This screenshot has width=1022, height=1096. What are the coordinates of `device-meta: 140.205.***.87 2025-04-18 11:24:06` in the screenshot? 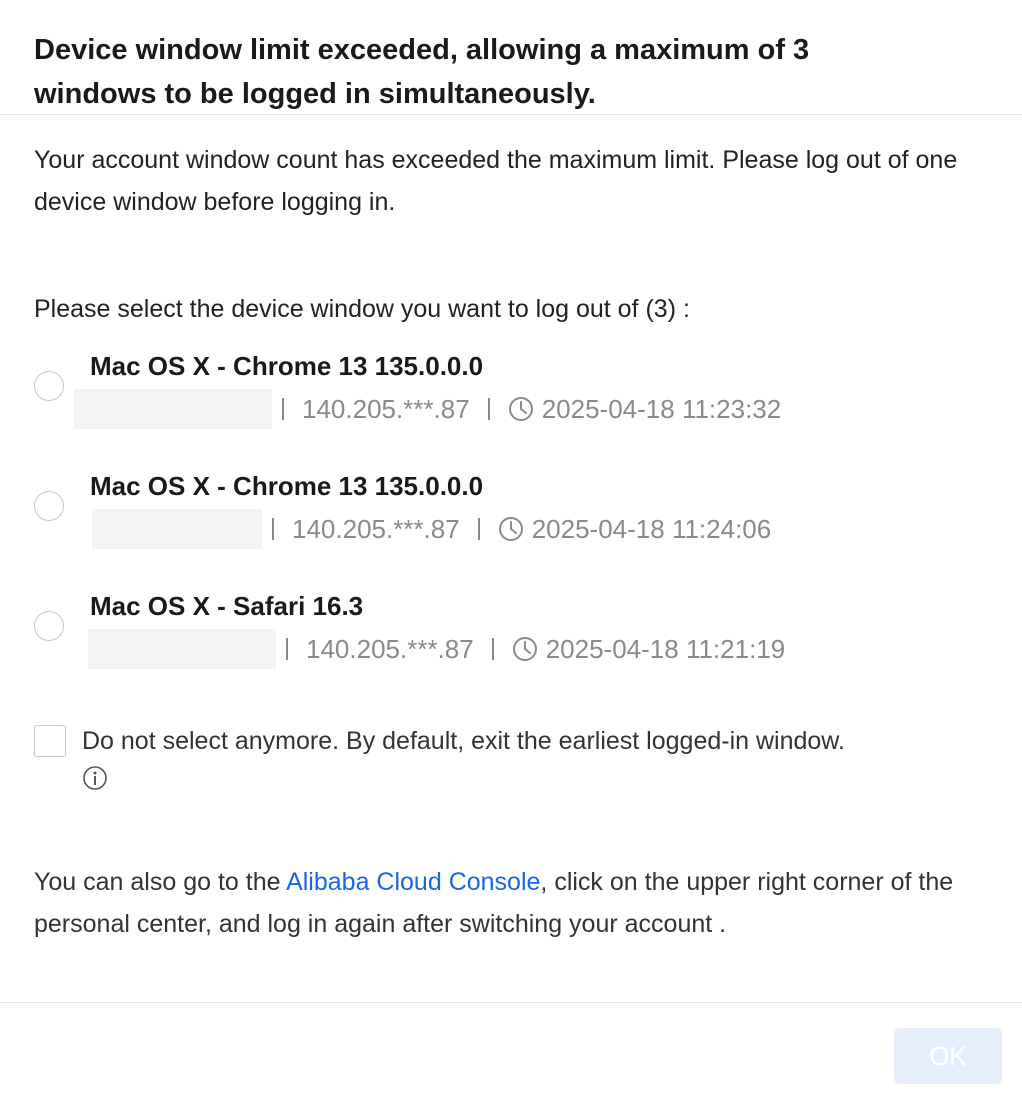 It's located at (422, 529).